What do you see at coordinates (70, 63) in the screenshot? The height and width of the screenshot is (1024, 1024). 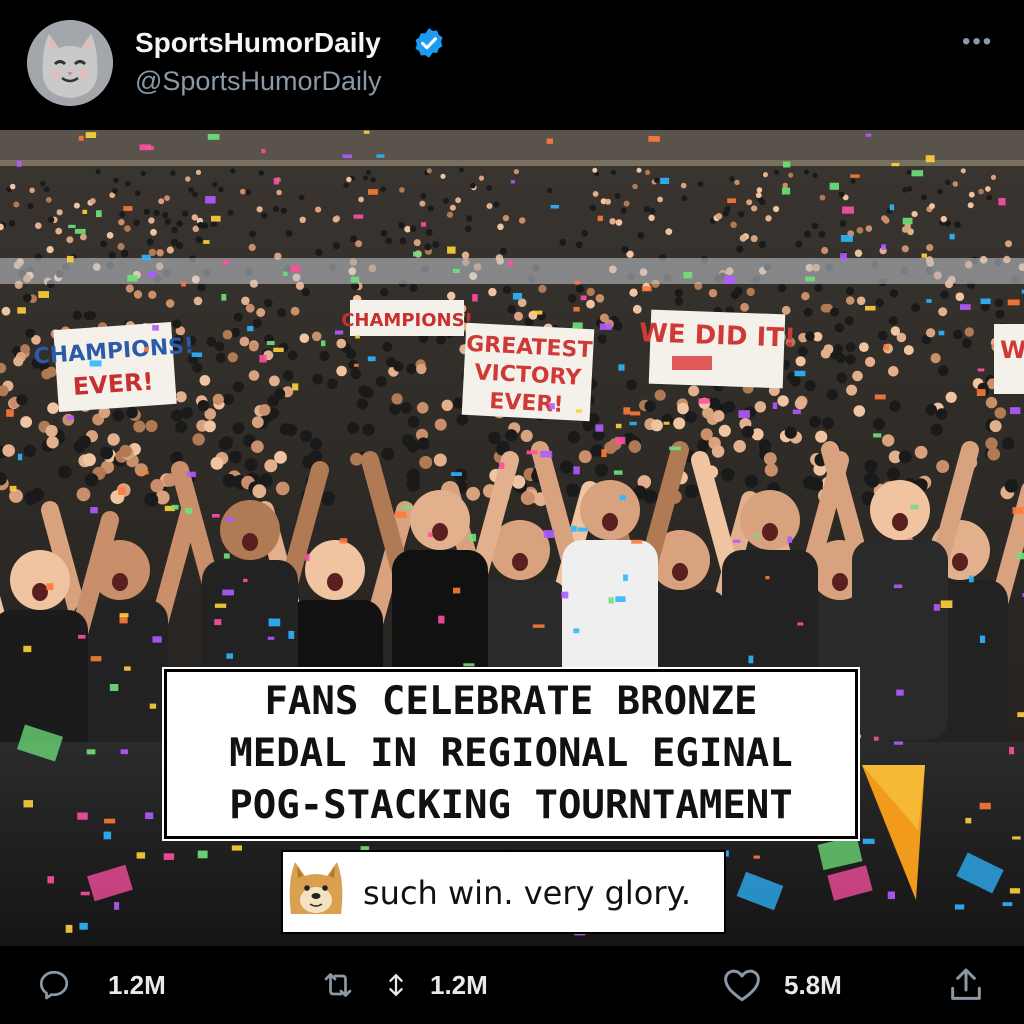 I see `avatar` at bounding box center [70, 63].